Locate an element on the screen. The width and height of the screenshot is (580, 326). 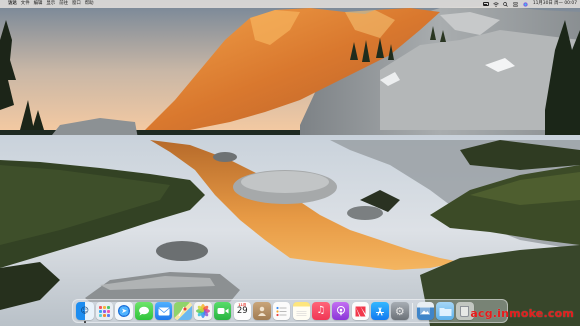
mail-icon is located at coordinates (163, 311).